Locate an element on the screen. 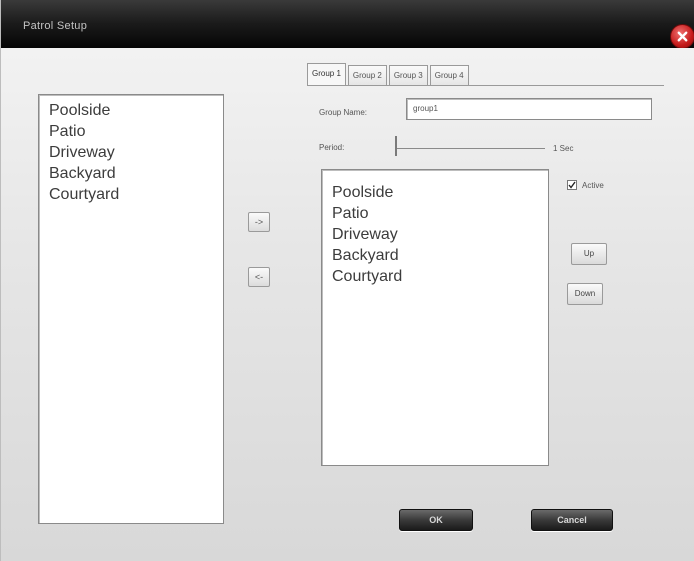 The width and height of the screenshot is (694, 561). group-name-label: Group Name: is located at coordinates (343, 112).